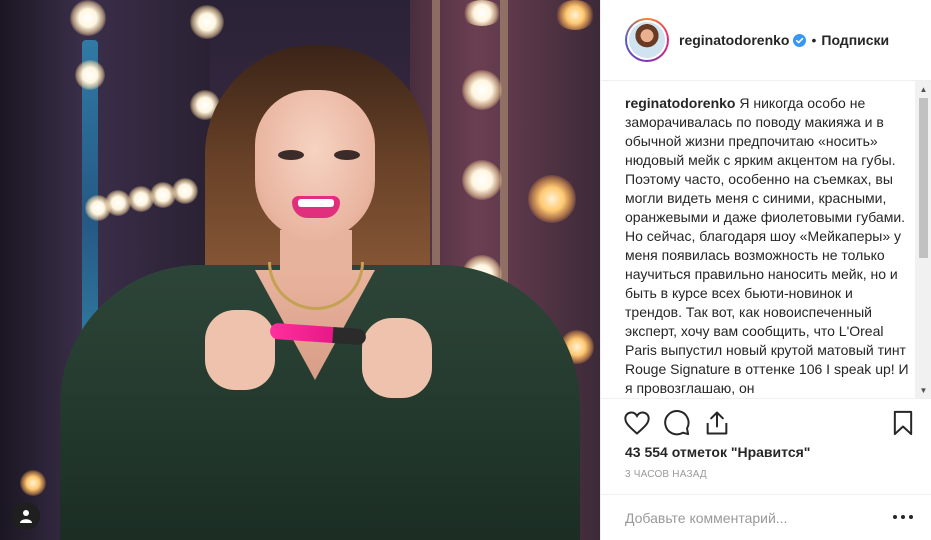  Describe the element at coordinates (680, 103) in the screenshot. I see `caption-username: reginatodorenko` at that location.